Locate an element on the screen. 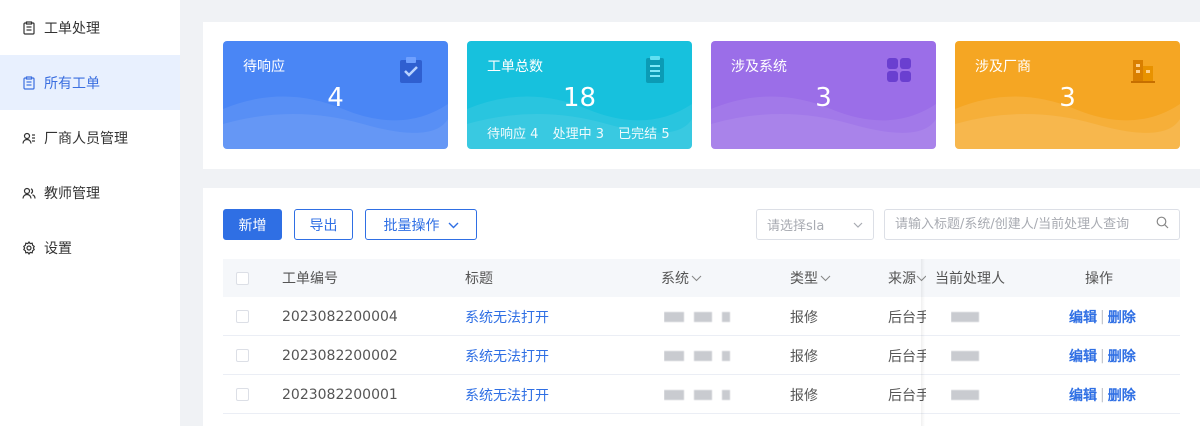 This screenshot has height=426, width=1200. table-row: 2023082200002 系统无法打开 报修 后台手 编辑 | 删除 is located at coordinates (701, 355).